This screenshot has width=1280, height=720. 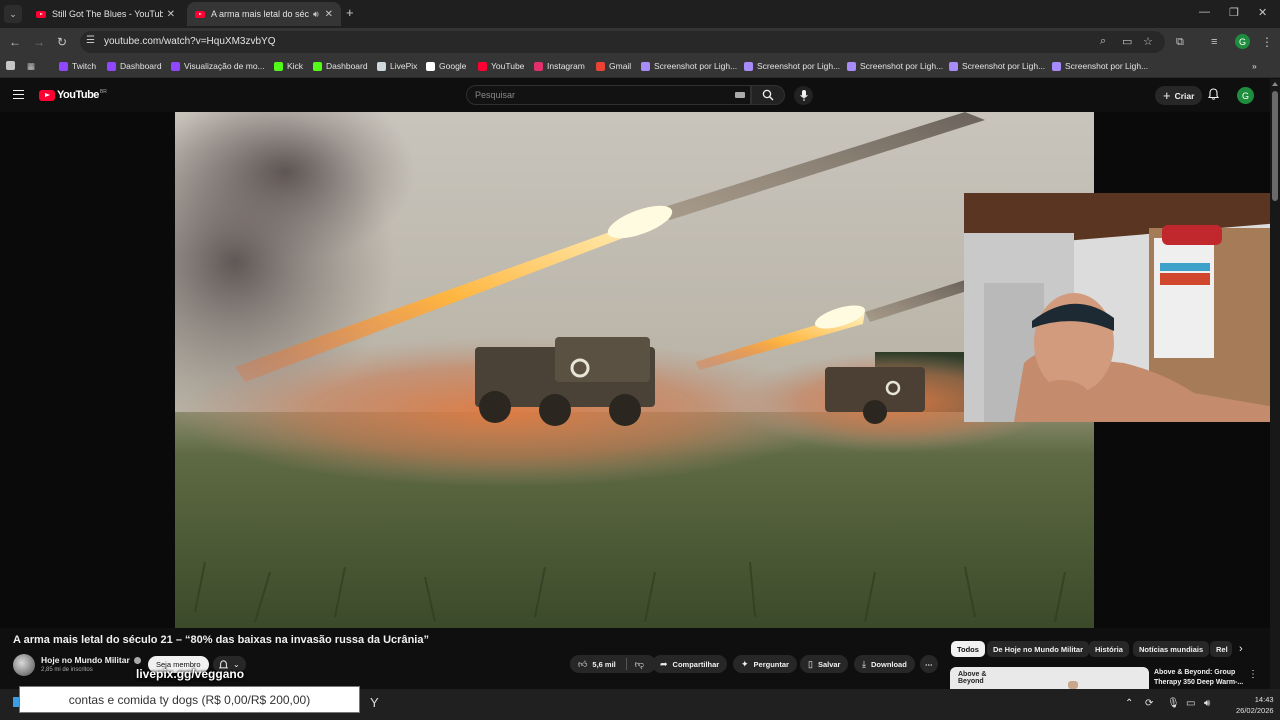 I want to click on webcam-feed, so click(x=1122, y=307).